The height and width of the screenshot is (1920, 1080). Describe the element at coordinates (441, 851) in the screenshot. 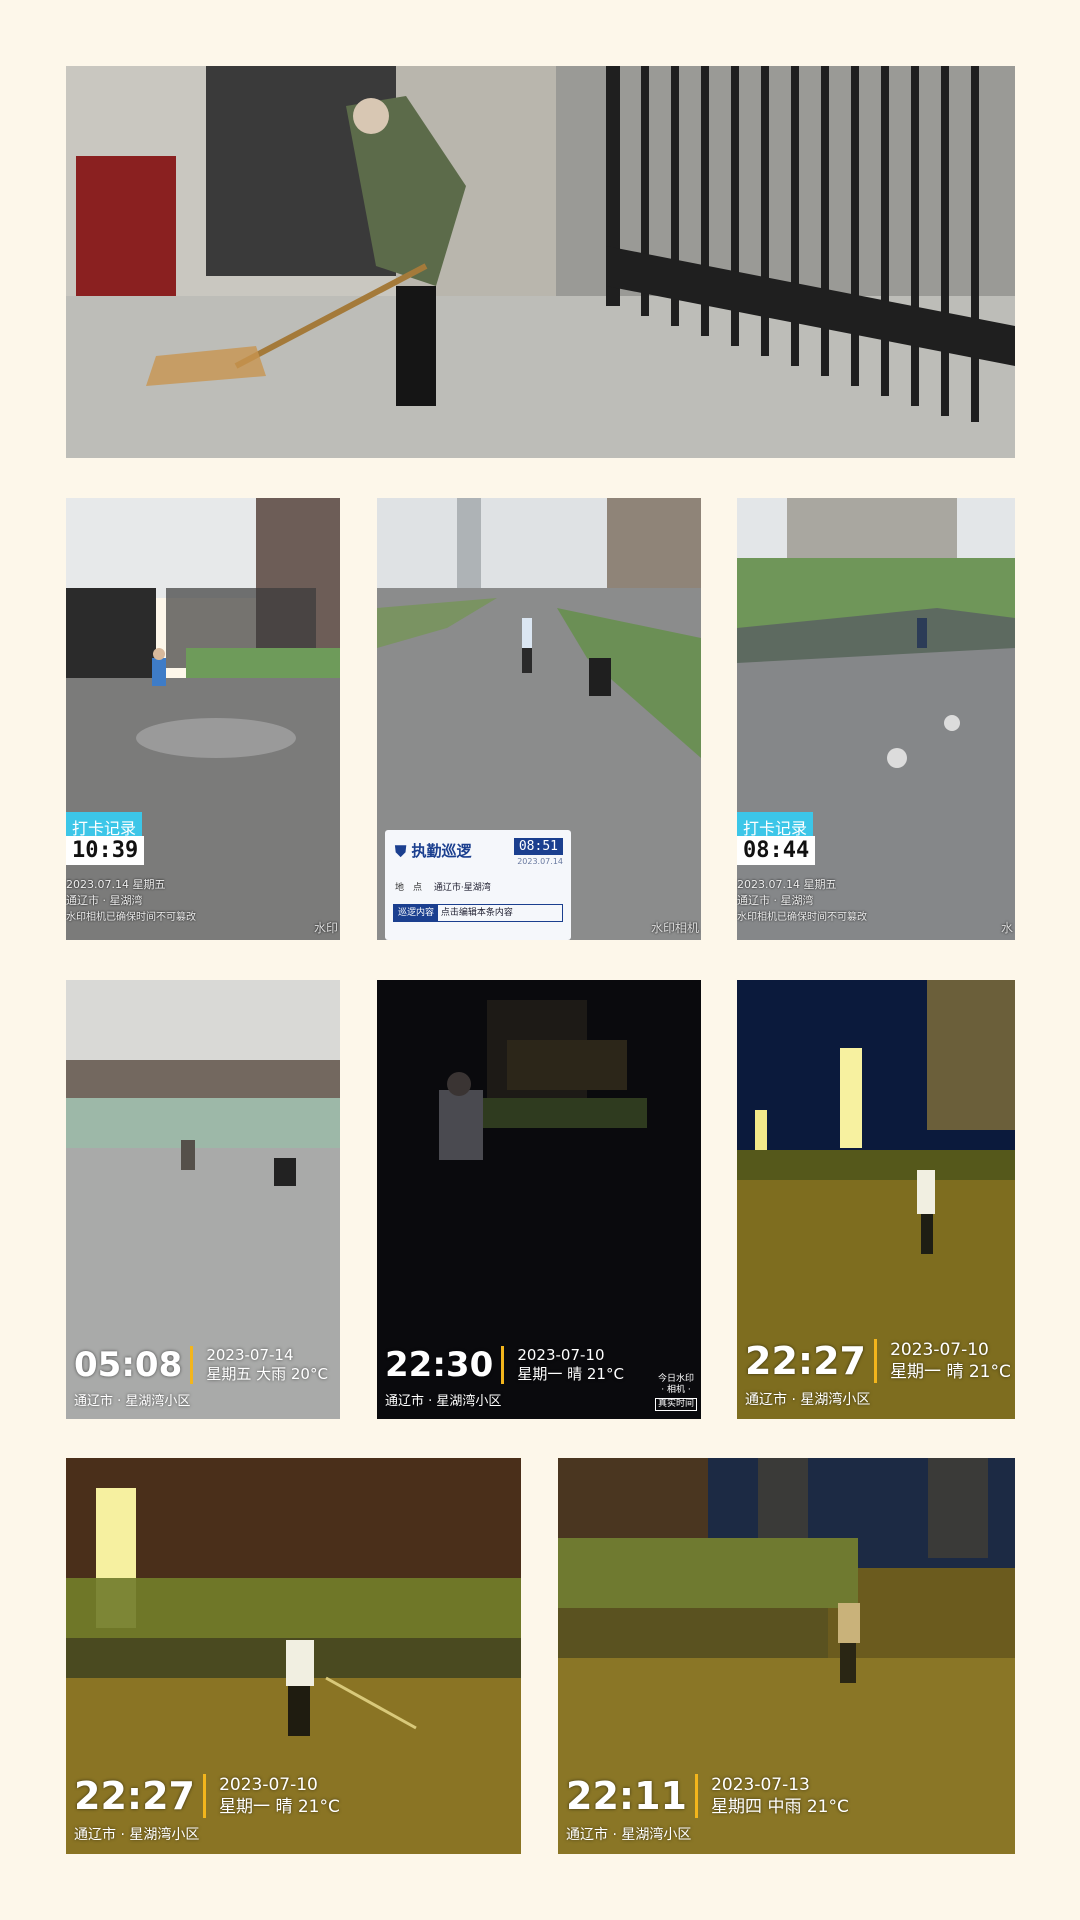

I see `patrol-card-title-text: 执勤巡逻` at that location.